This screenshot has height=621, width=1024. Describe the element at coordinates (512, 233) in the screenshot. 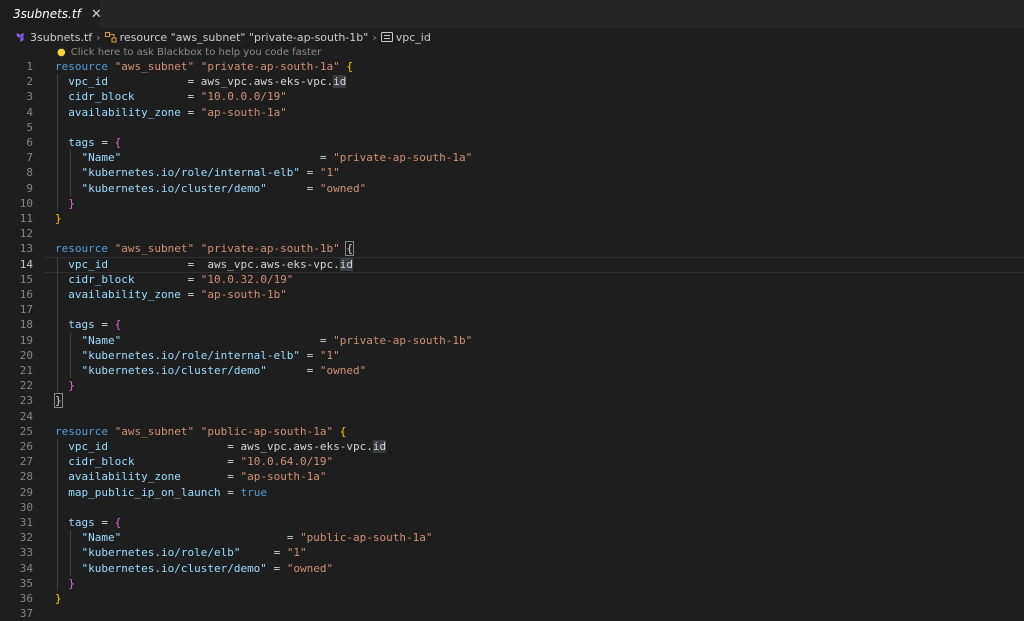

I see `code-line: 12` at that location.